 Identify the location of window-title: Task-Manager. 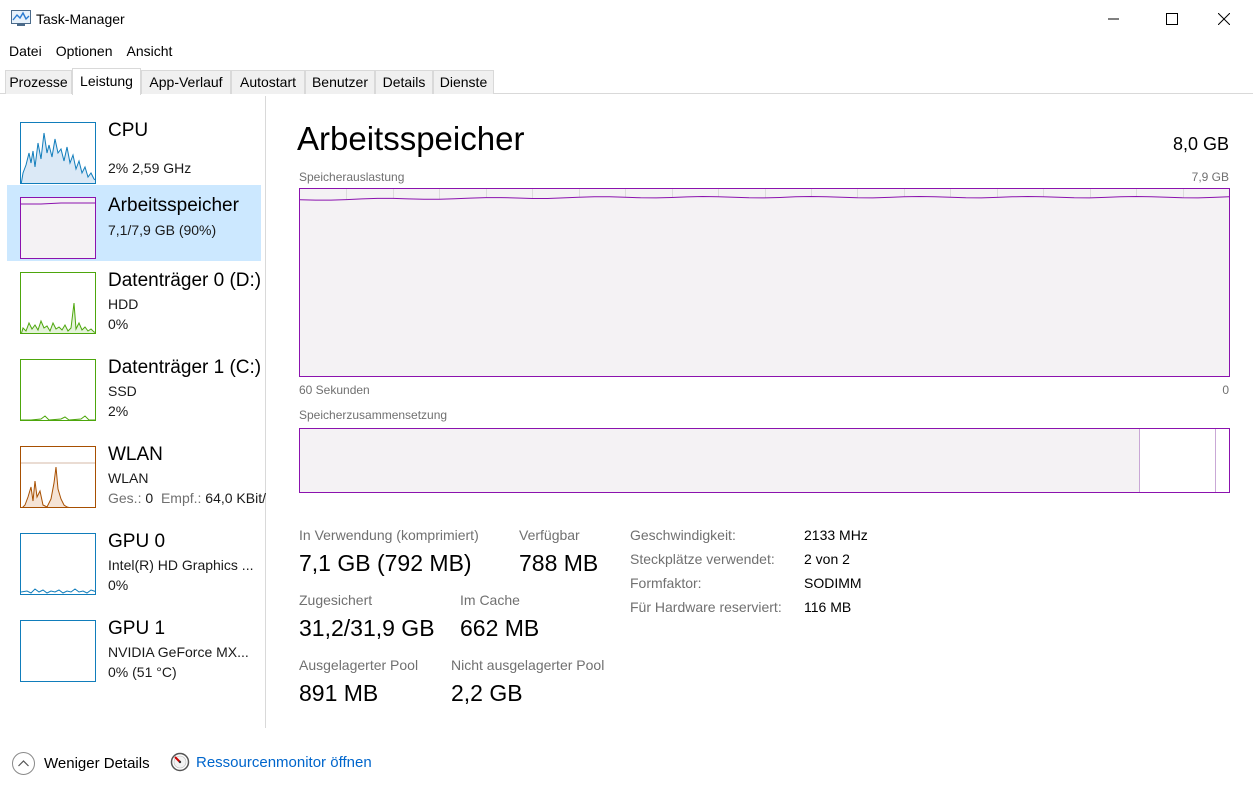
(80, 19).